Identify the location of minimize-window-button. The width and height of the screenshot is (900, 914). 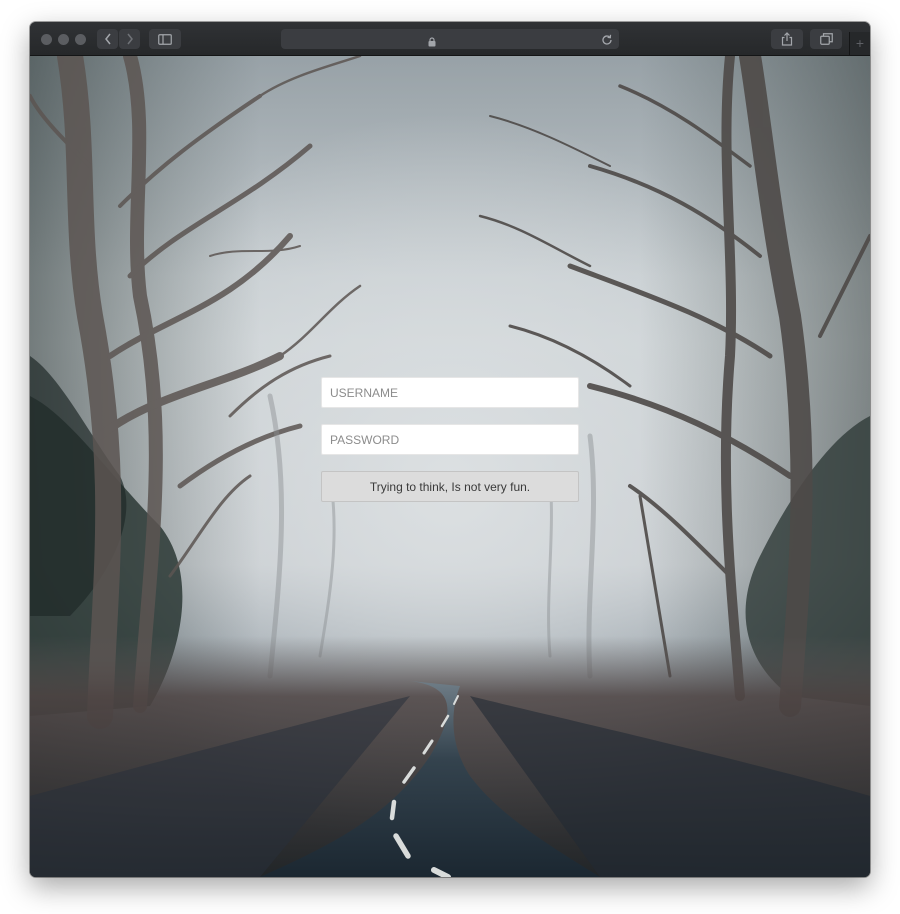
(63, 39).